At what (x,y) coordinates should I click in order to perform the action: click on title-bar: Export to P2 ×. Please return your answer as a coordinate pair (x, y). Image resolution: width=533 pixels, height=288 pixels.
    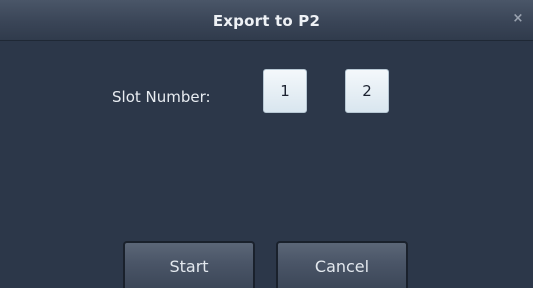
    Looking at the image, I should click on (266, 20).